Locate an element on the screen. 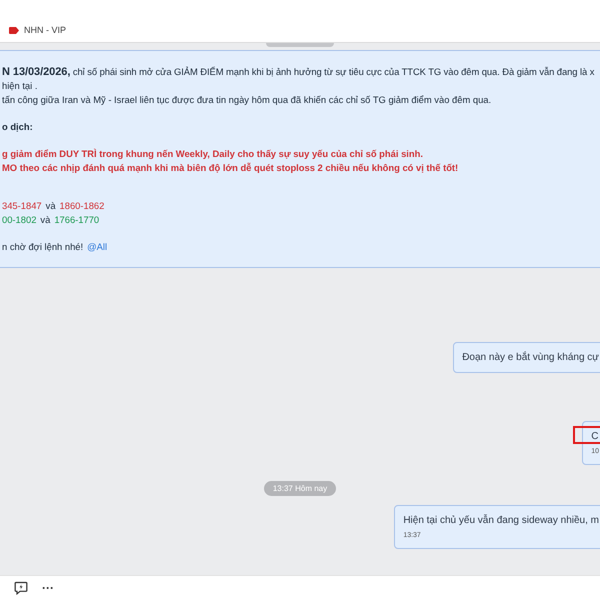 Image resolution: width=600 pixels, height=600 pixels. message-text: 345-1847 is located at coordinates (22, 206).